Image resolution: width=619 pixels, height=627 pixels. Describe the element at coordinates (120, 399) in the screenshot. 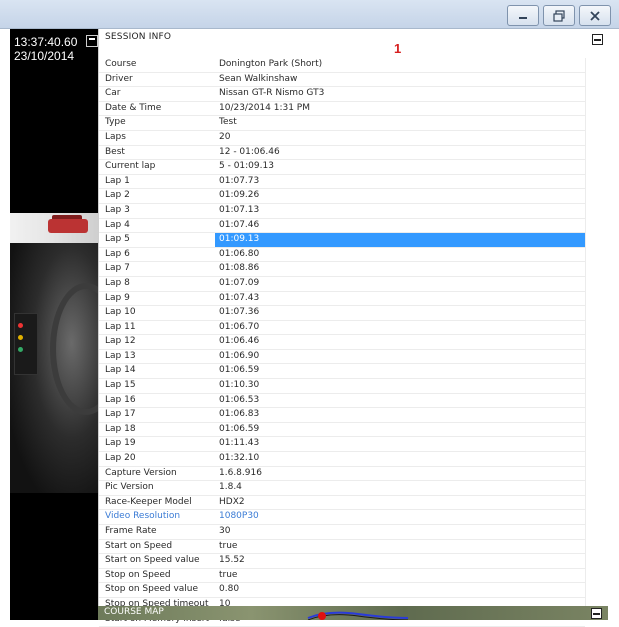

I see `row-label: Lap 16` at that location.